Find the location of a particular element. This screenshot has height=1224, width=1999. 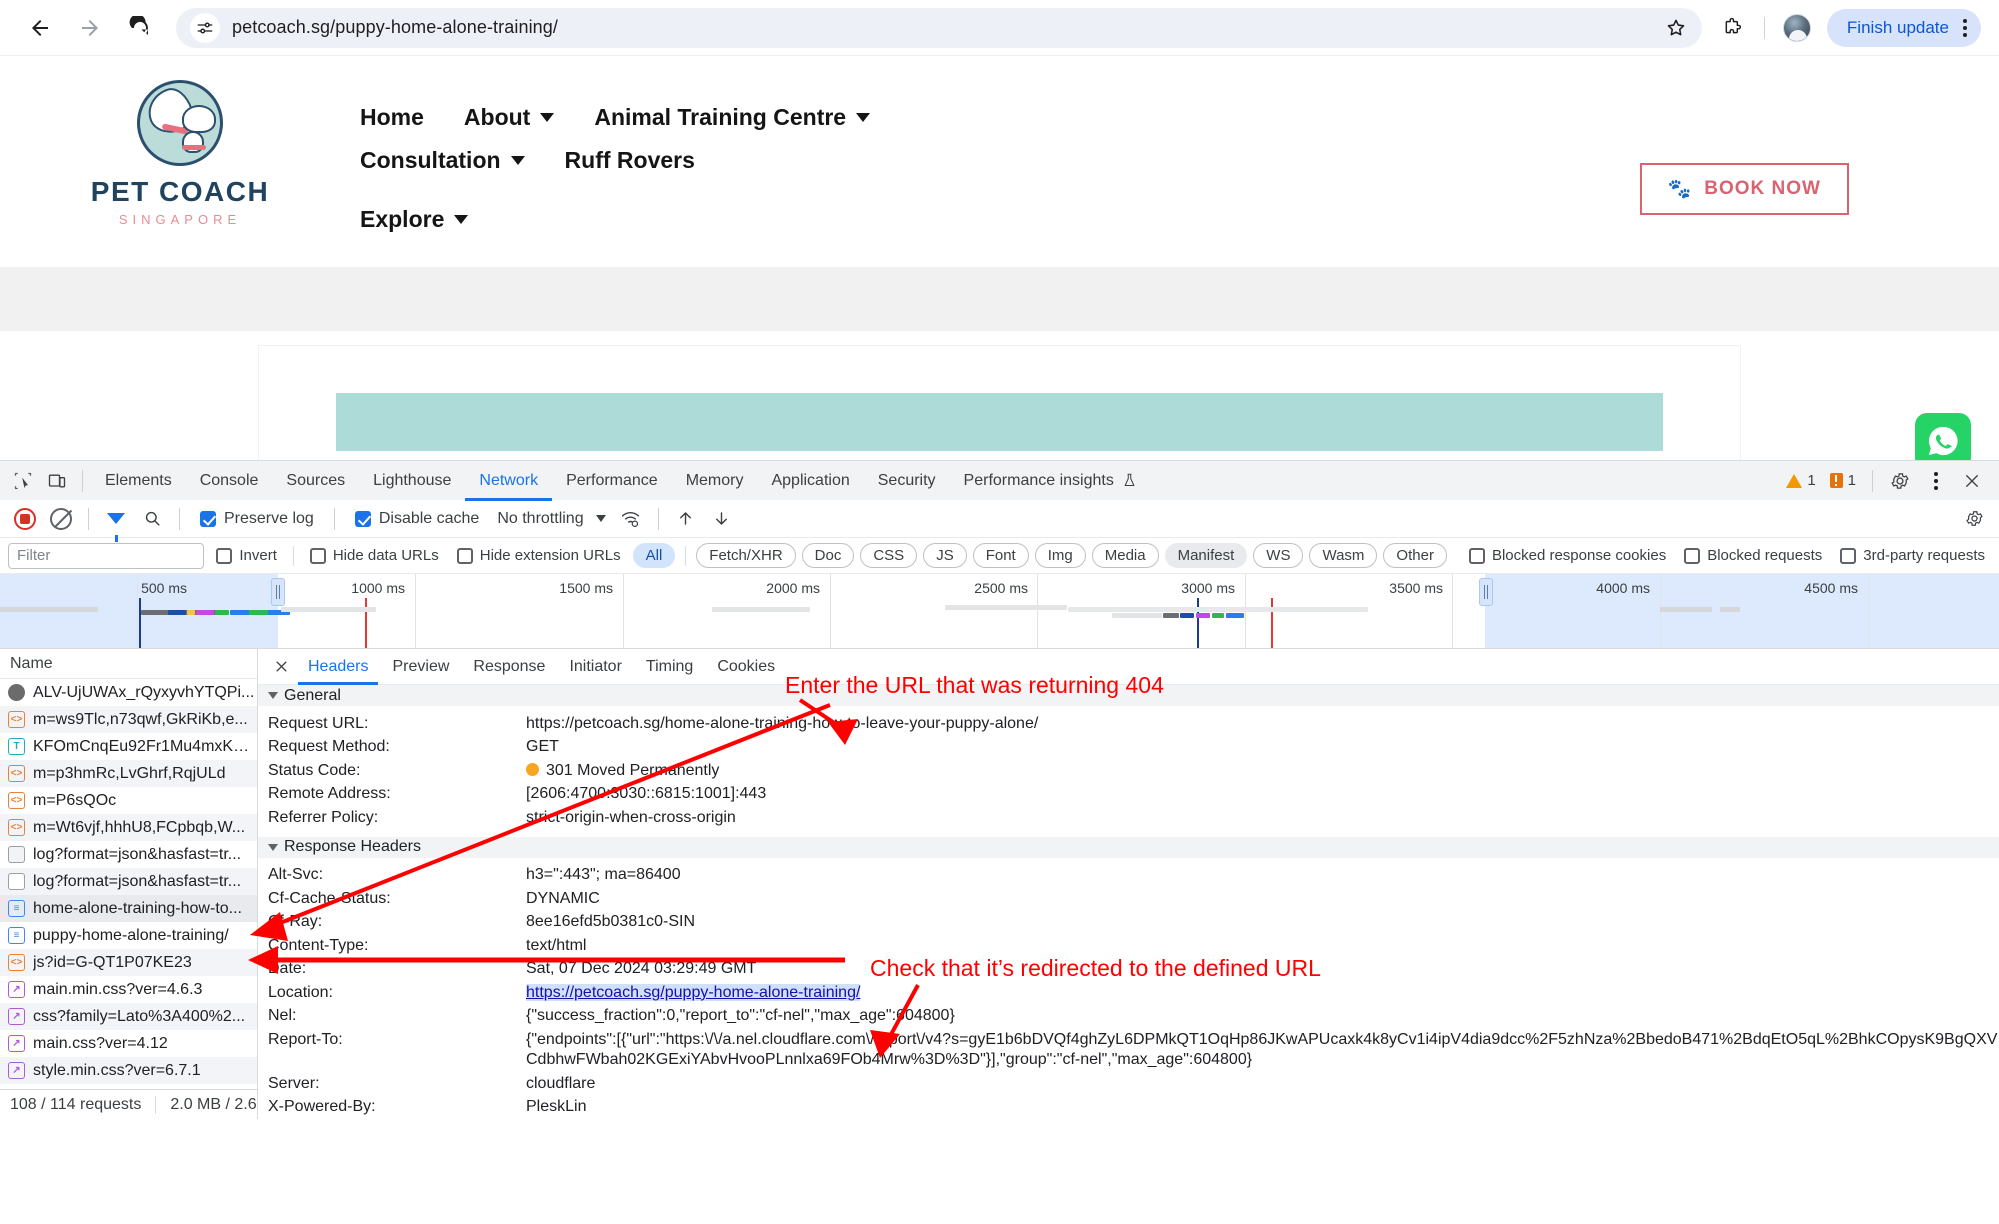

filter-pill-manifest: Manifest is located at coordinates (1206, 555).